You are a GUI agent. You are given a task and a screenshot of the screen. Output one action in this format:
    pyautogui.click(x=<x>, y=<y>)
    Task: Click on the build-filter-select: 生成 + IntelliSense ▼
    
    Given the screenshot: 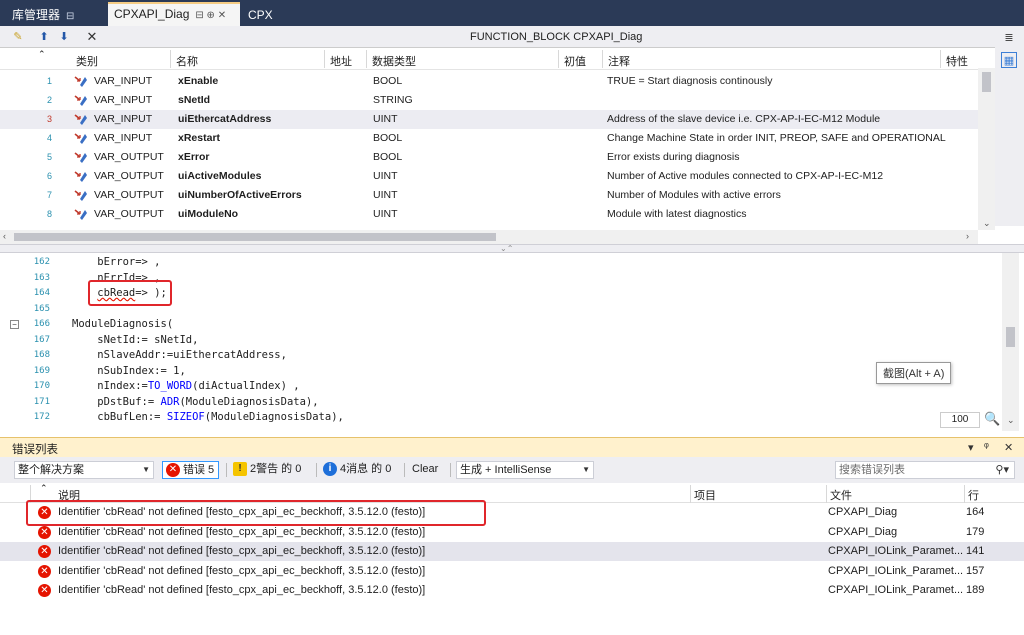 What is the action you would take?
    pyautogui.click(x=525, y=470)
    